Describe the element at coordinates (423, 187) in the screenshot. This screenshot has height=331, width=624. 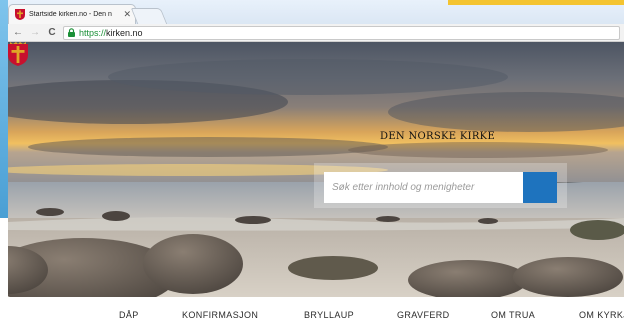
I see `search-input` at that location.